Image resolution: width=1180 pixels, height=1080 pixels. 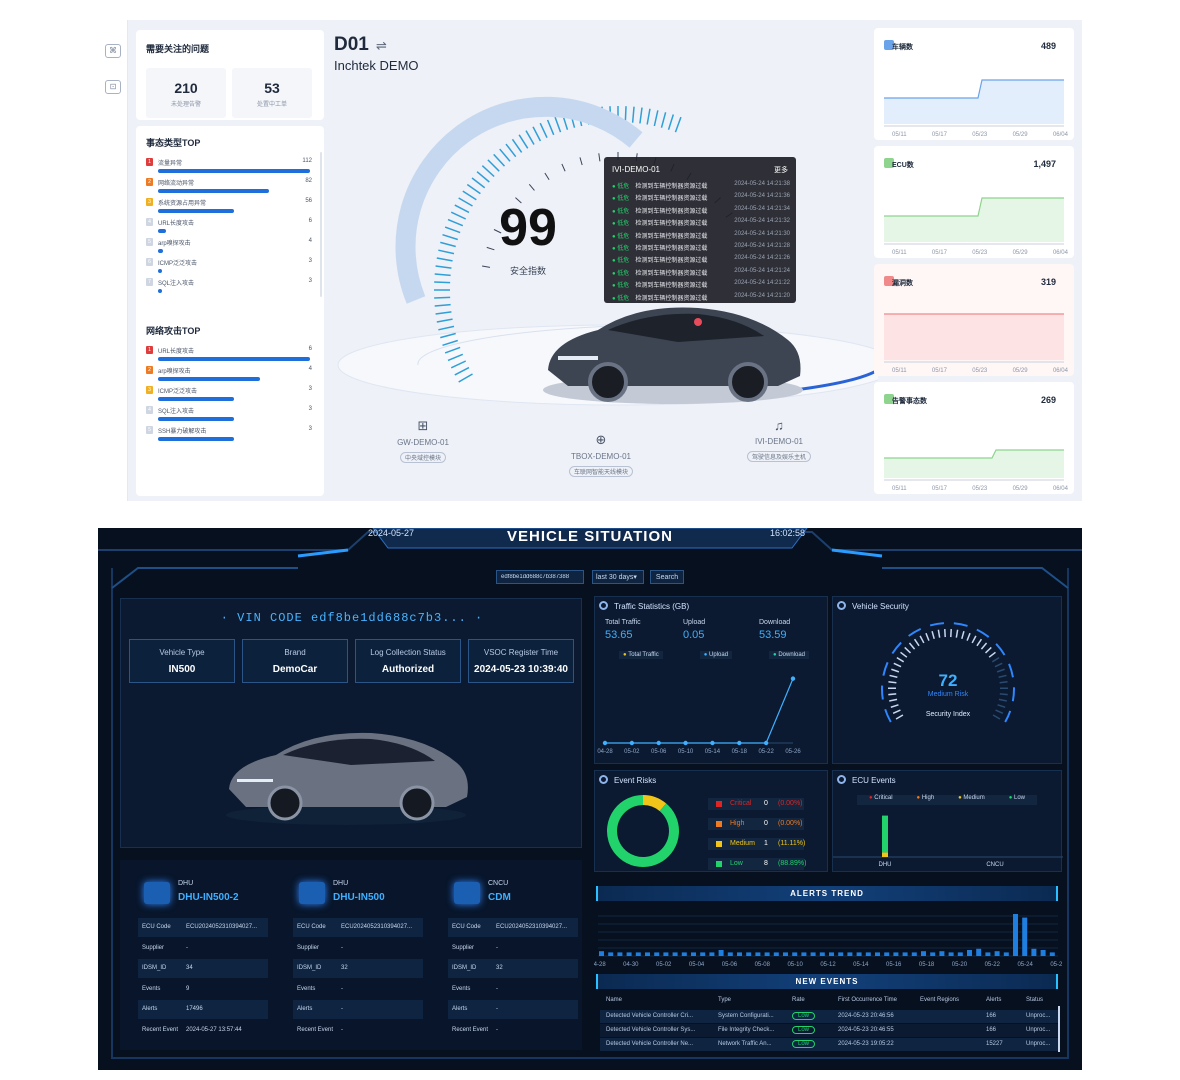 I want to click on ecu-legend-item: ● Critical, so click(x=881, y=800).